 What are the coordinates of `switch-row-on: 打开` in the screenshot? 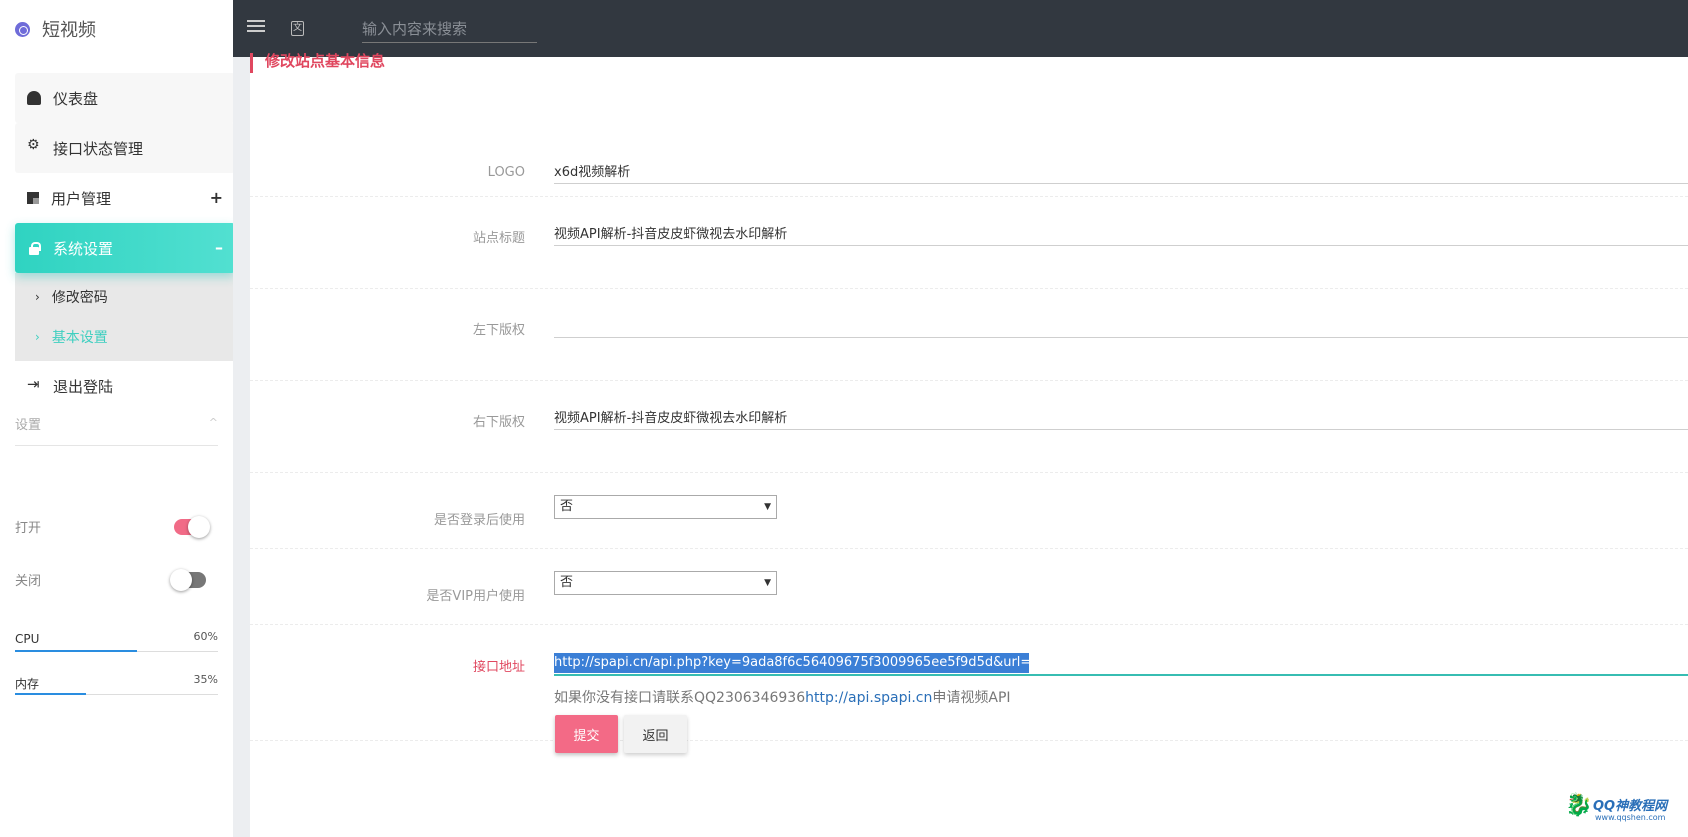 It's located at (116, 527).